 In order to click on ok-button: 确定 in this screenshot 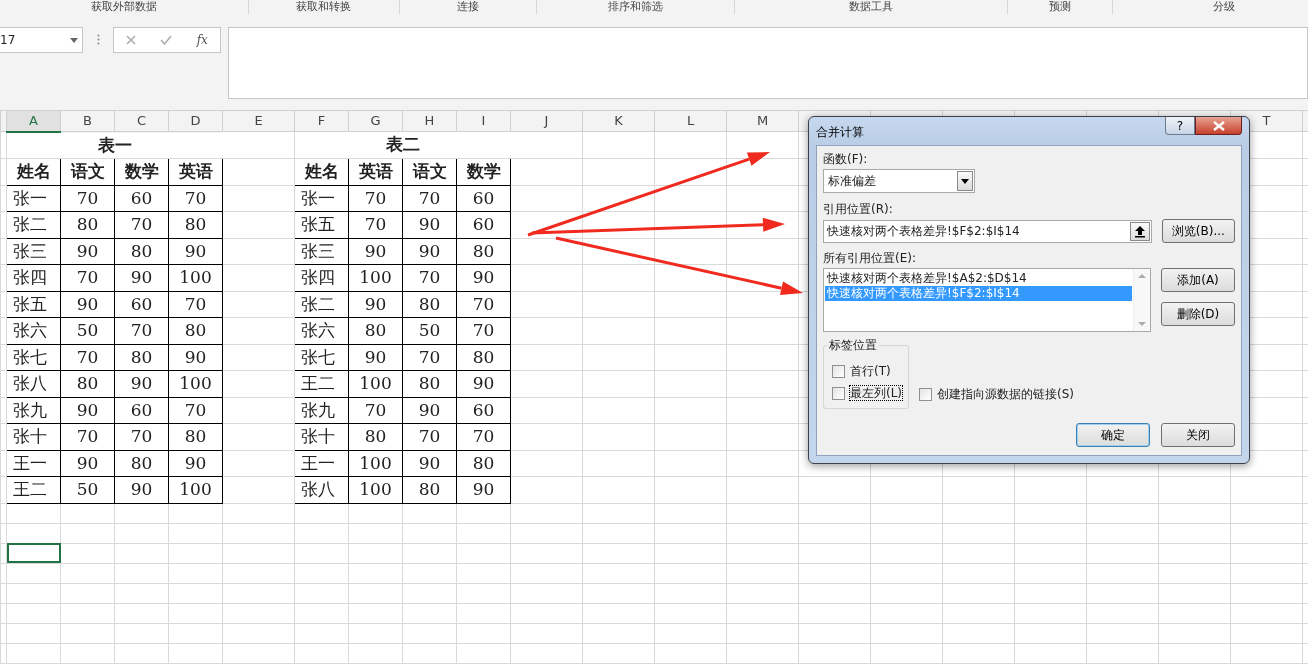, I will do `click(1113, 435)`.